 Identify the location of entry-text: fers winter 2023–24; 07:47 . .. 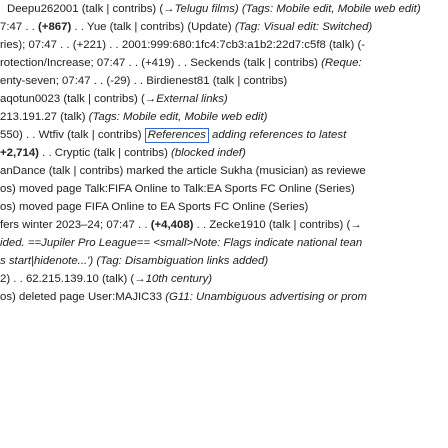
(75, 225).